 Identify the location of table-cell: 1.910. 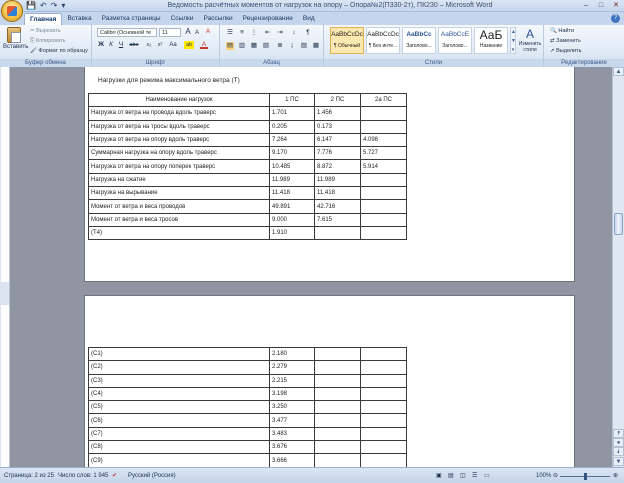
(292, 233).